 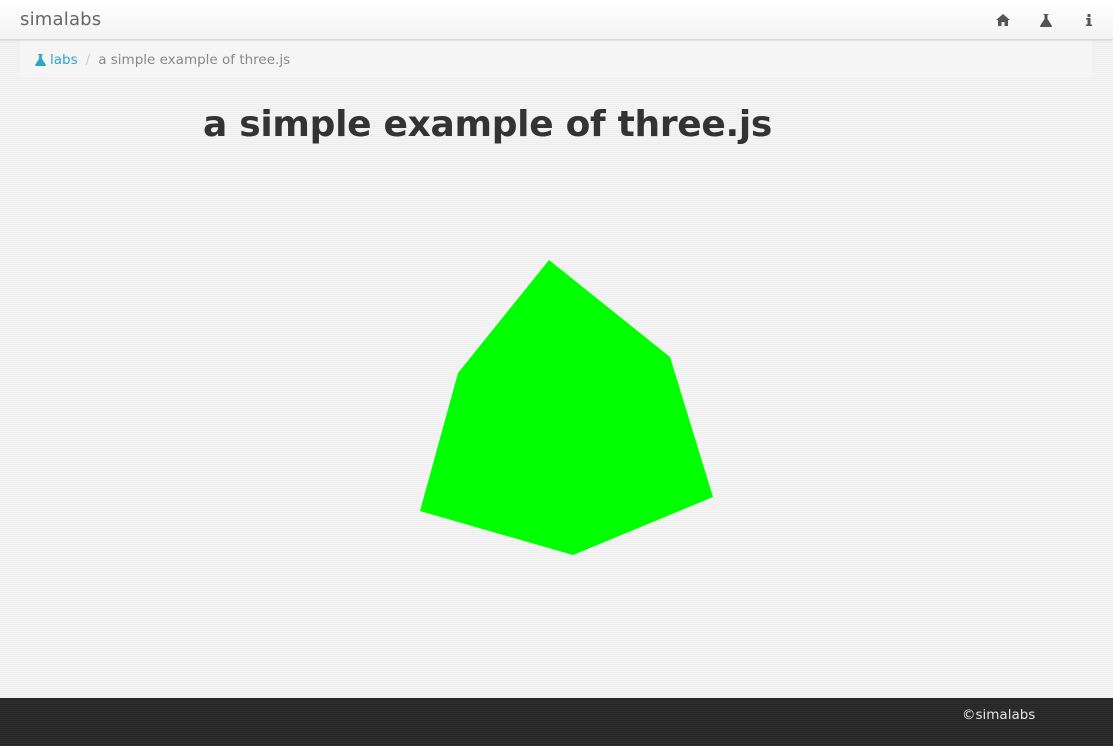 What do you see at coordinates (999, 715) in the screenshot?
I see `copyright-text: ©simalabs` at bounding box center [999, 715].